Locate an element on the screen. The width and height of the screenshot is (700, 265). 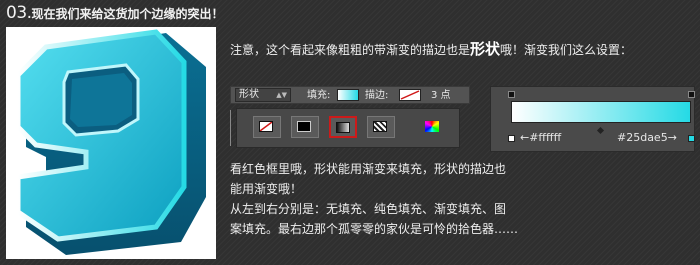
fill-type-popup is located at coordinates (348, 128).